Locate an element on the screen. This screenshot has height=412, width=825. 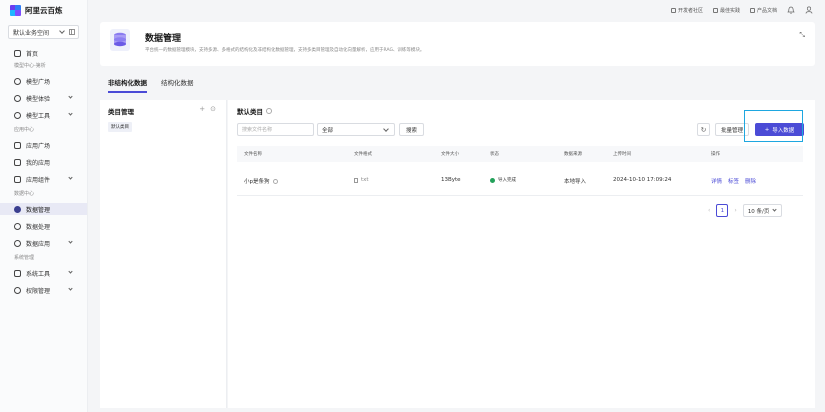
workspace-name: 默认业务空间 is located at coordinates (31, 33).